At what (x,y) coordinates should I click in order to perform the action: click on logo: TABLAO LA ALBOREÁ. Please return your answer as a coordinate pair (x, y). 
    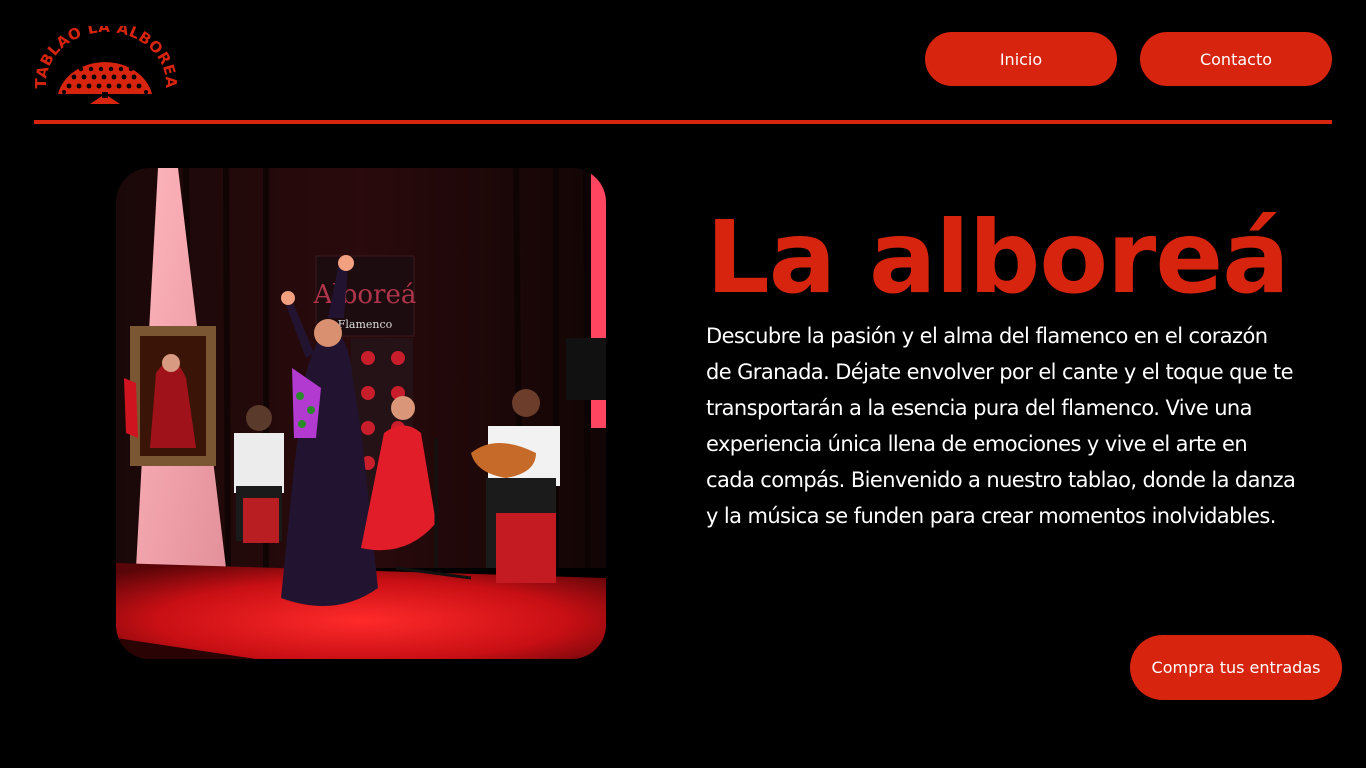
    Looking at the image, I should click on (106, 62).